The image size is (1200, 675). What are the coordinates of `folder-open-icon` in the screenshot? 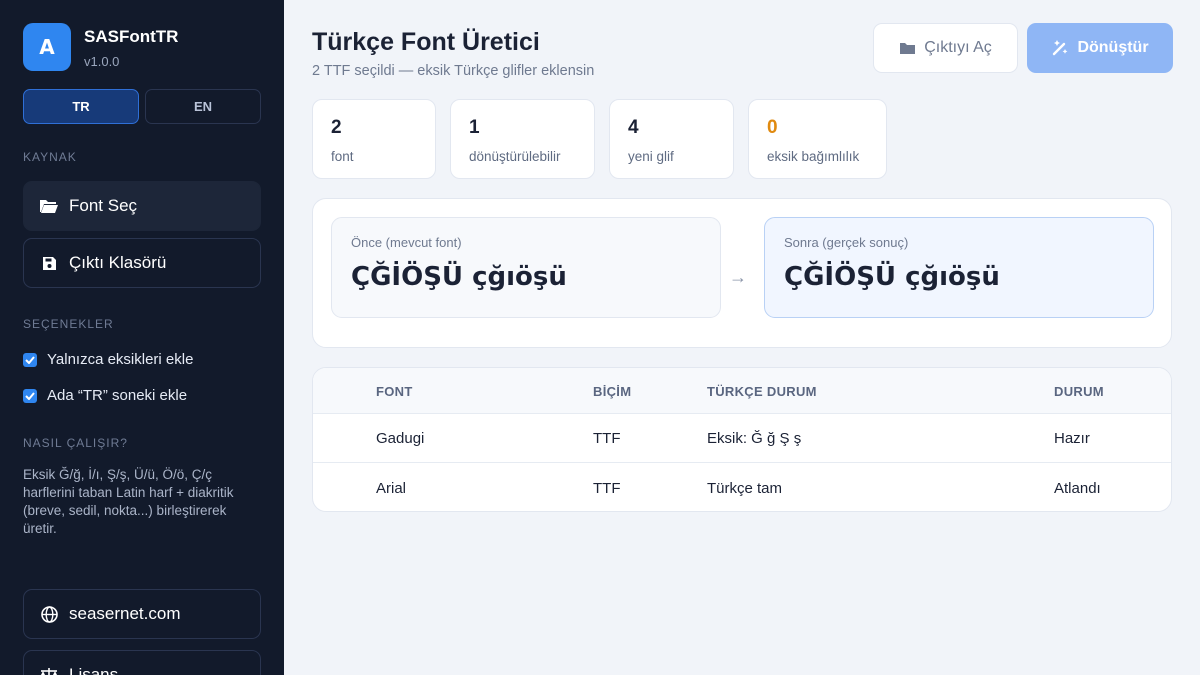 It's located at (49, 206).